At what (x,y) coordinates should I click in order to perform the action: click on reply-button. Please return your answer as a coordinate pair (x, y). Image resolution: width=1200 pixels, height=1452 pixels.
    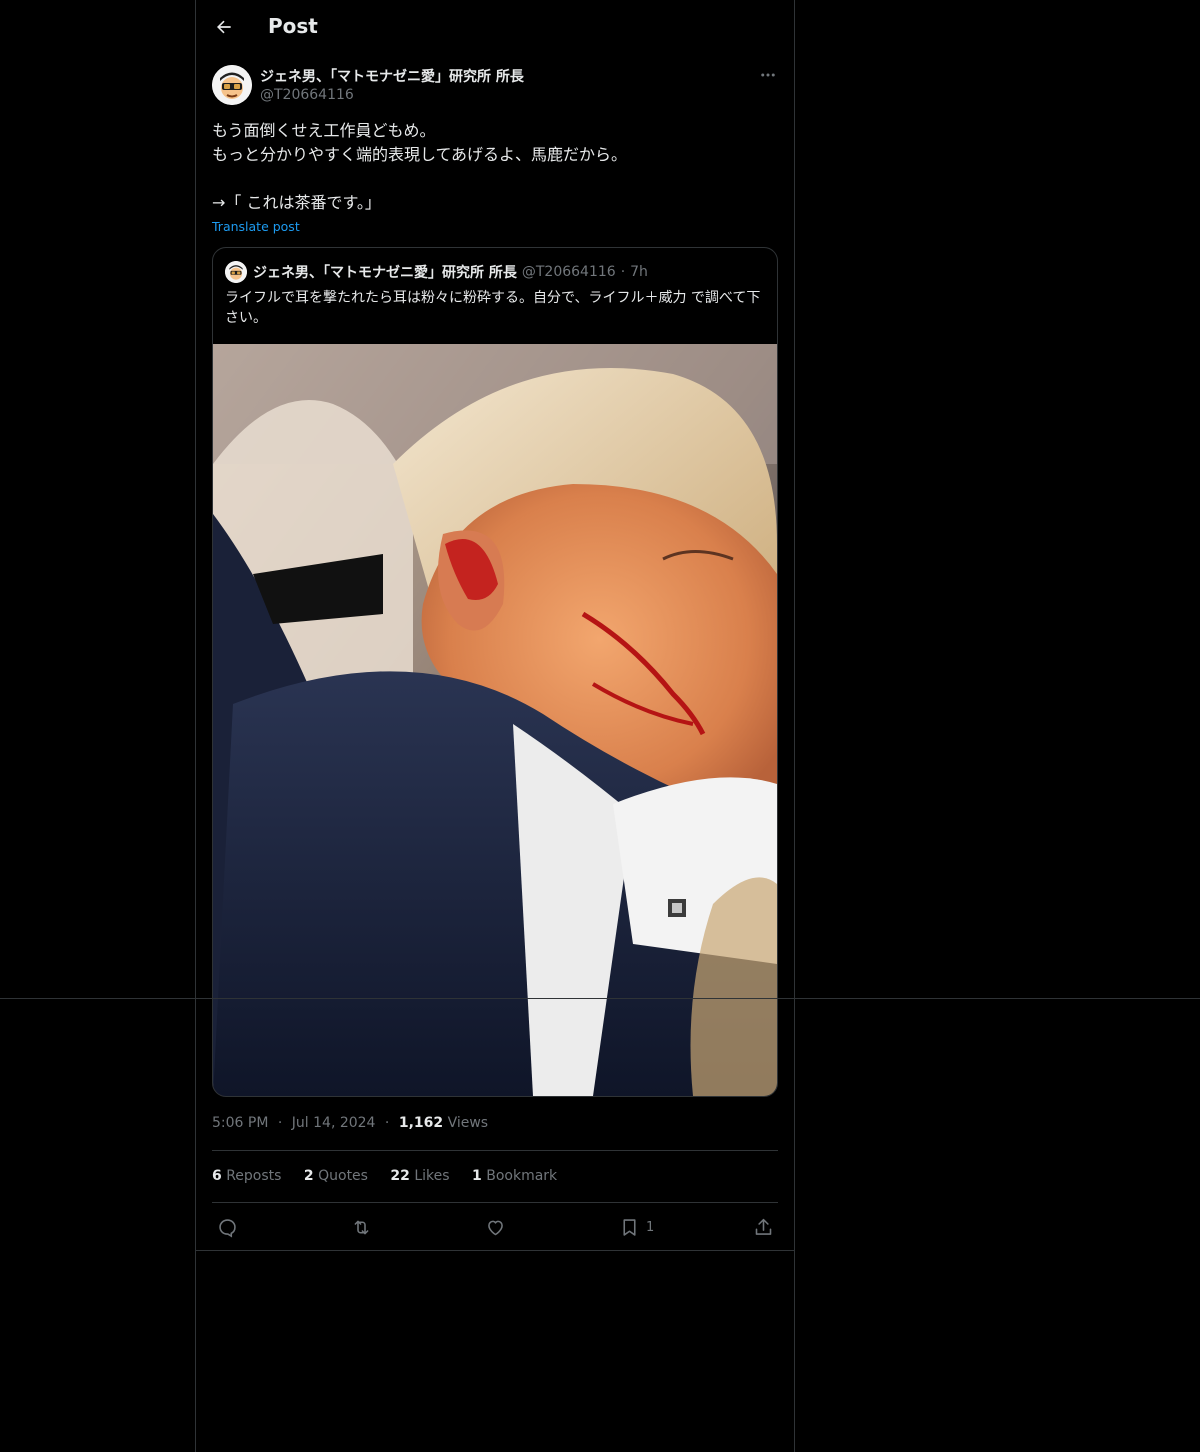
    Looking at the image, I should click on (227, 1227).